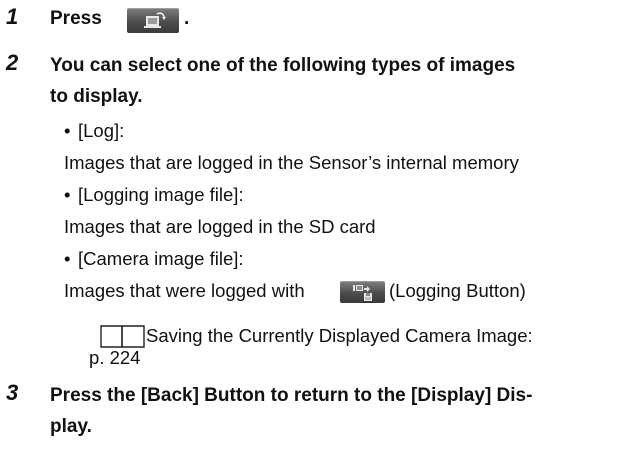 Image resolution: width=622 pixels, height=451 pixels. What do you see at coordinates (184, 290) in the screenshot?
I see `option-camera-image-file-description: Images that were logged with` at bounding box center [184, 290].